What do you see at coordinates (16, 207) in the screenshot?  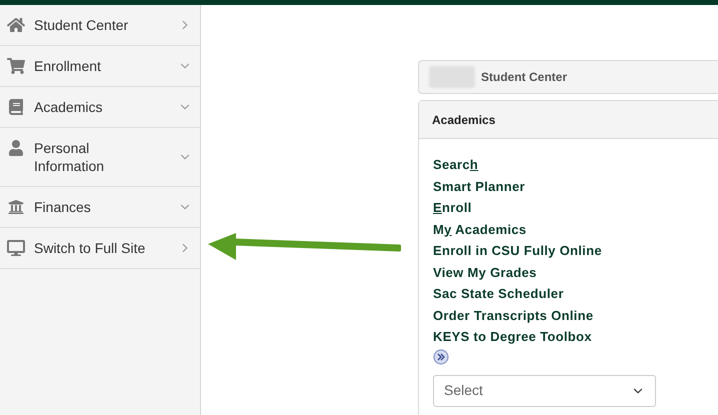 I see `bank-icon` at bounding box center [16, 207].